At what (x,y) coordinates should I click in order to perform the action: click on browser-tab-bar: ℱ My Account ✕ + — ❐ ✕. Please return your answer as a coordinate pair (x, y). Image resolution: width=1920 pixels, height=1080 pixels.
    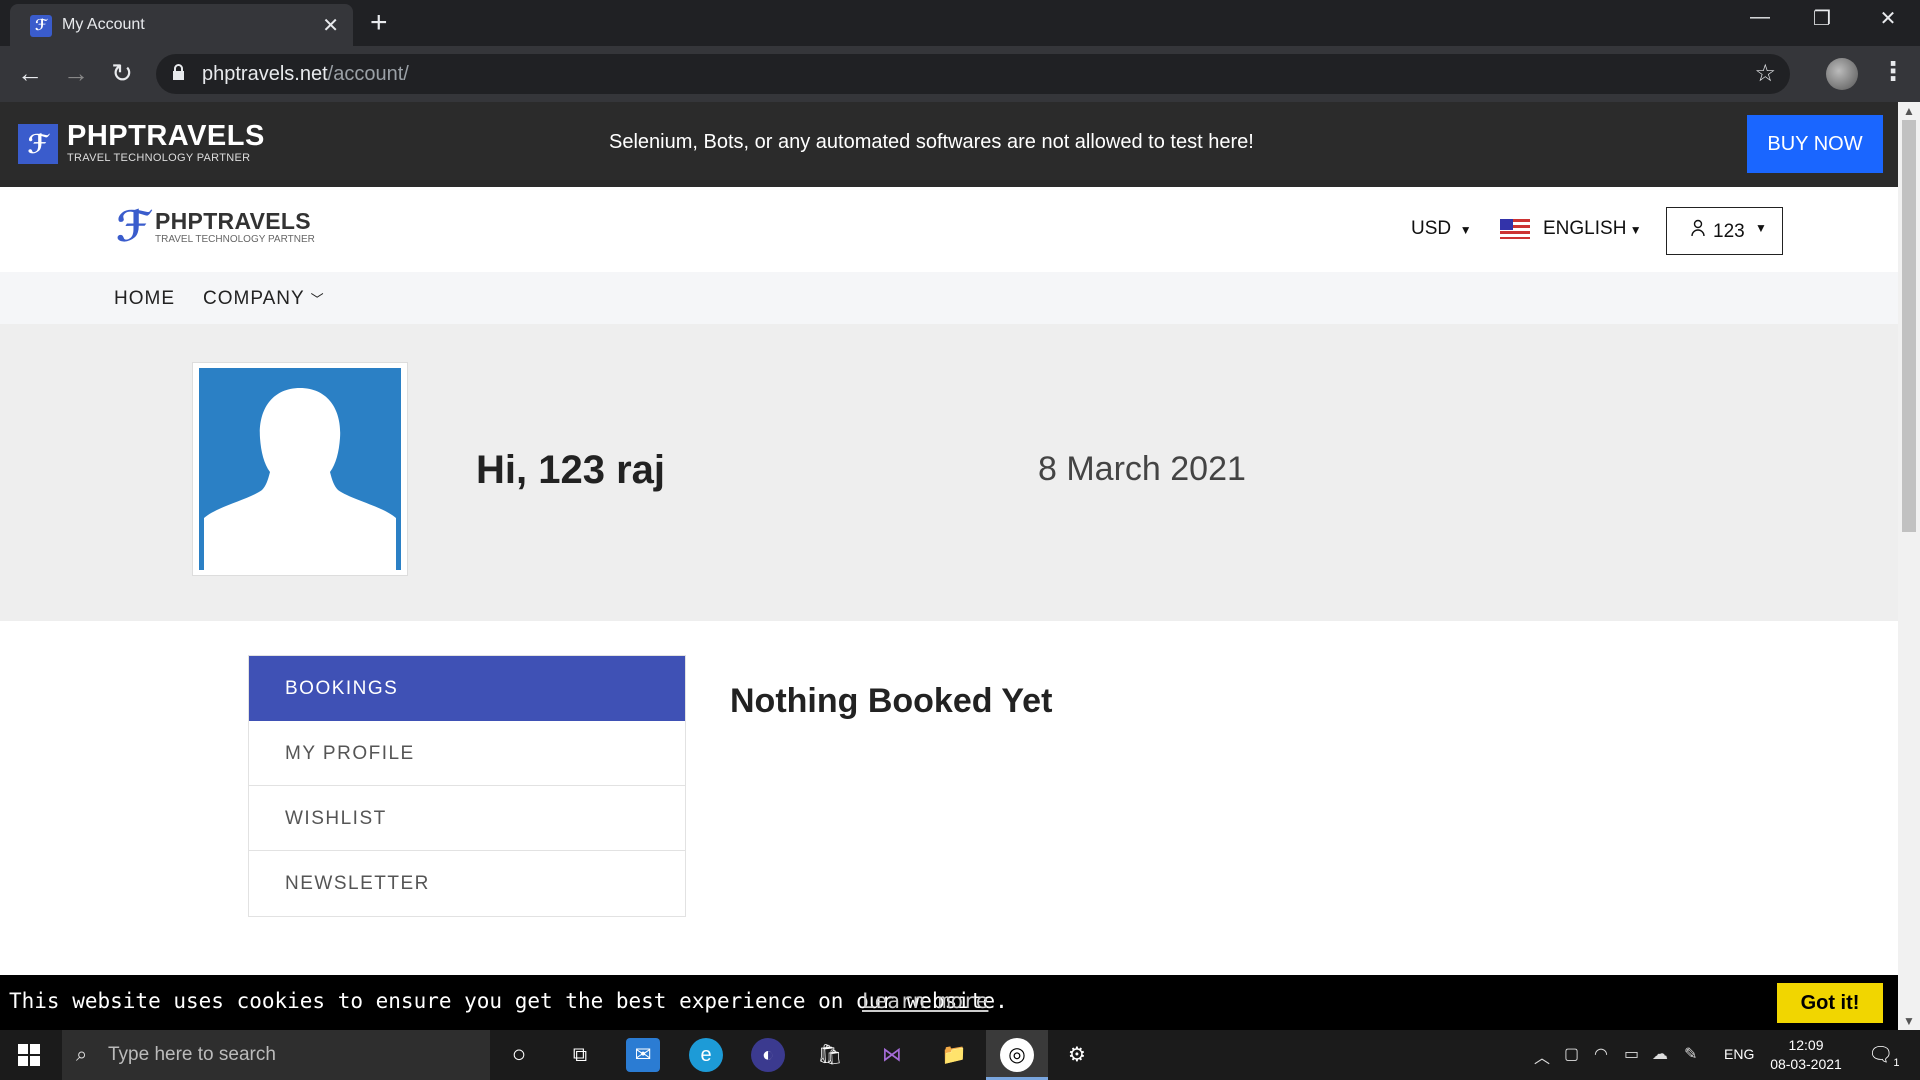
    Looking at the image, I should click on (960, 23).